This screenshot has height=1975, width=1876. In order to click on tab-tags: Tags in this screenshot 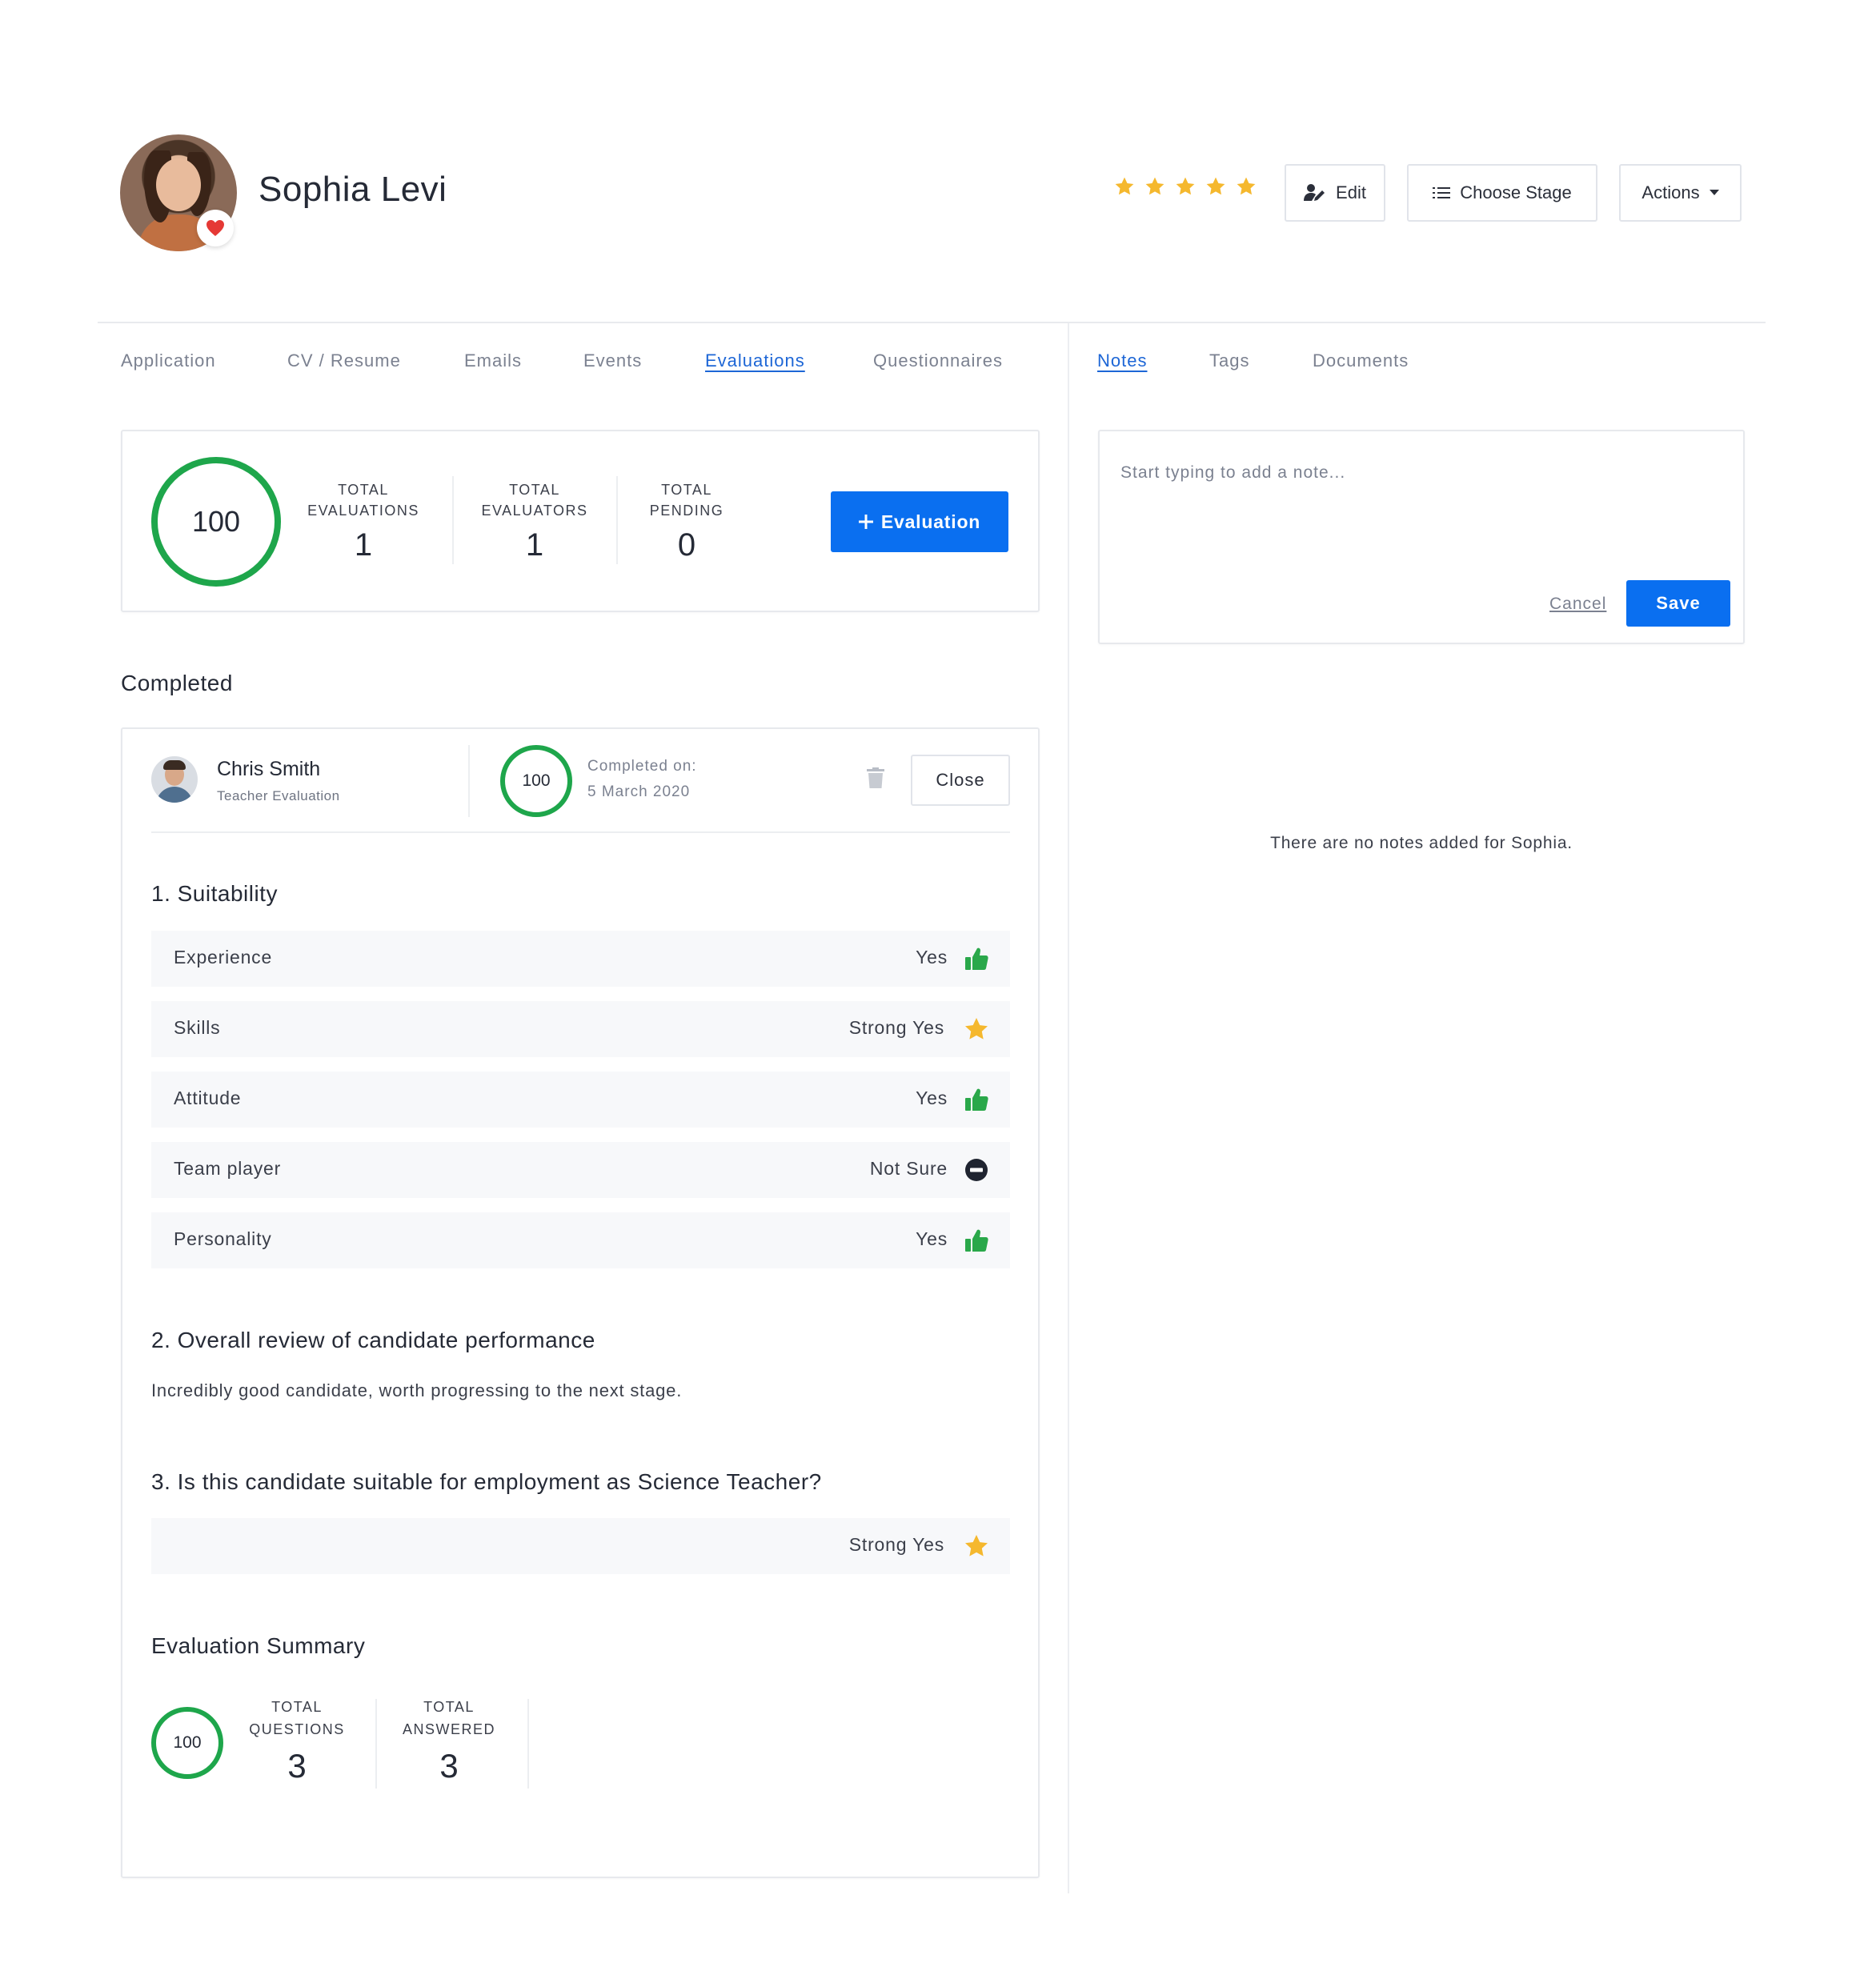, I will do `click(1229, 361)`.